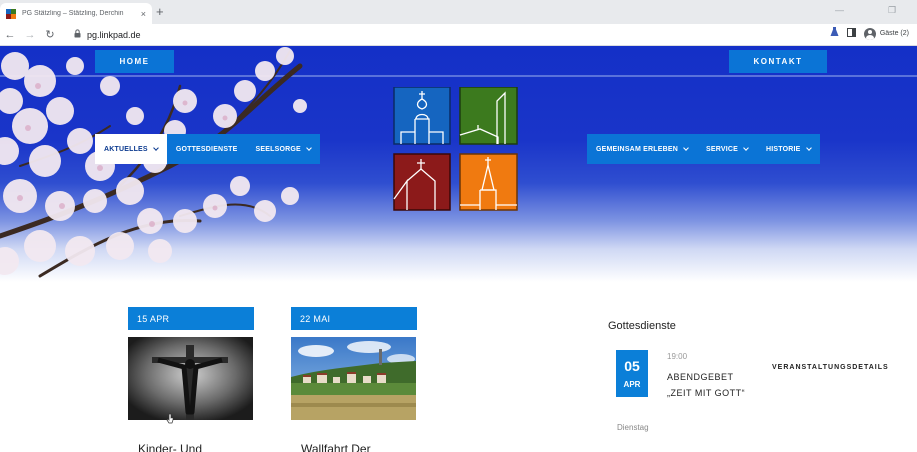  I want to click on new-tab-icon: +, so click(160, 12).